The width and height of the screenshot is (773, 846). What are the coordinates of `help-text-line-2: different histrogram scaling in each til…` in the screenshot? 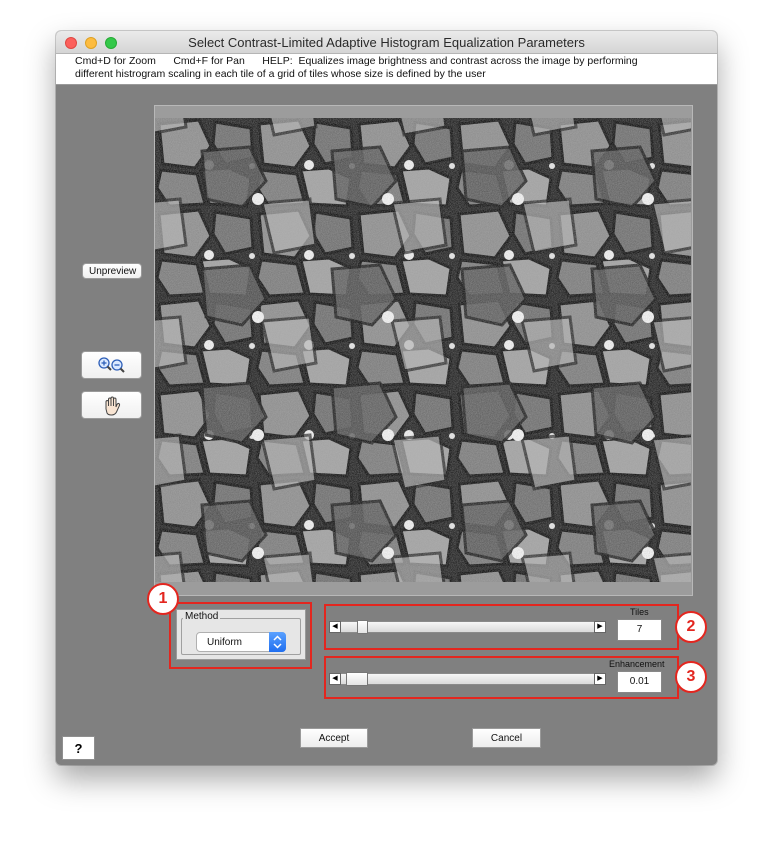 It's located at (280, 74).